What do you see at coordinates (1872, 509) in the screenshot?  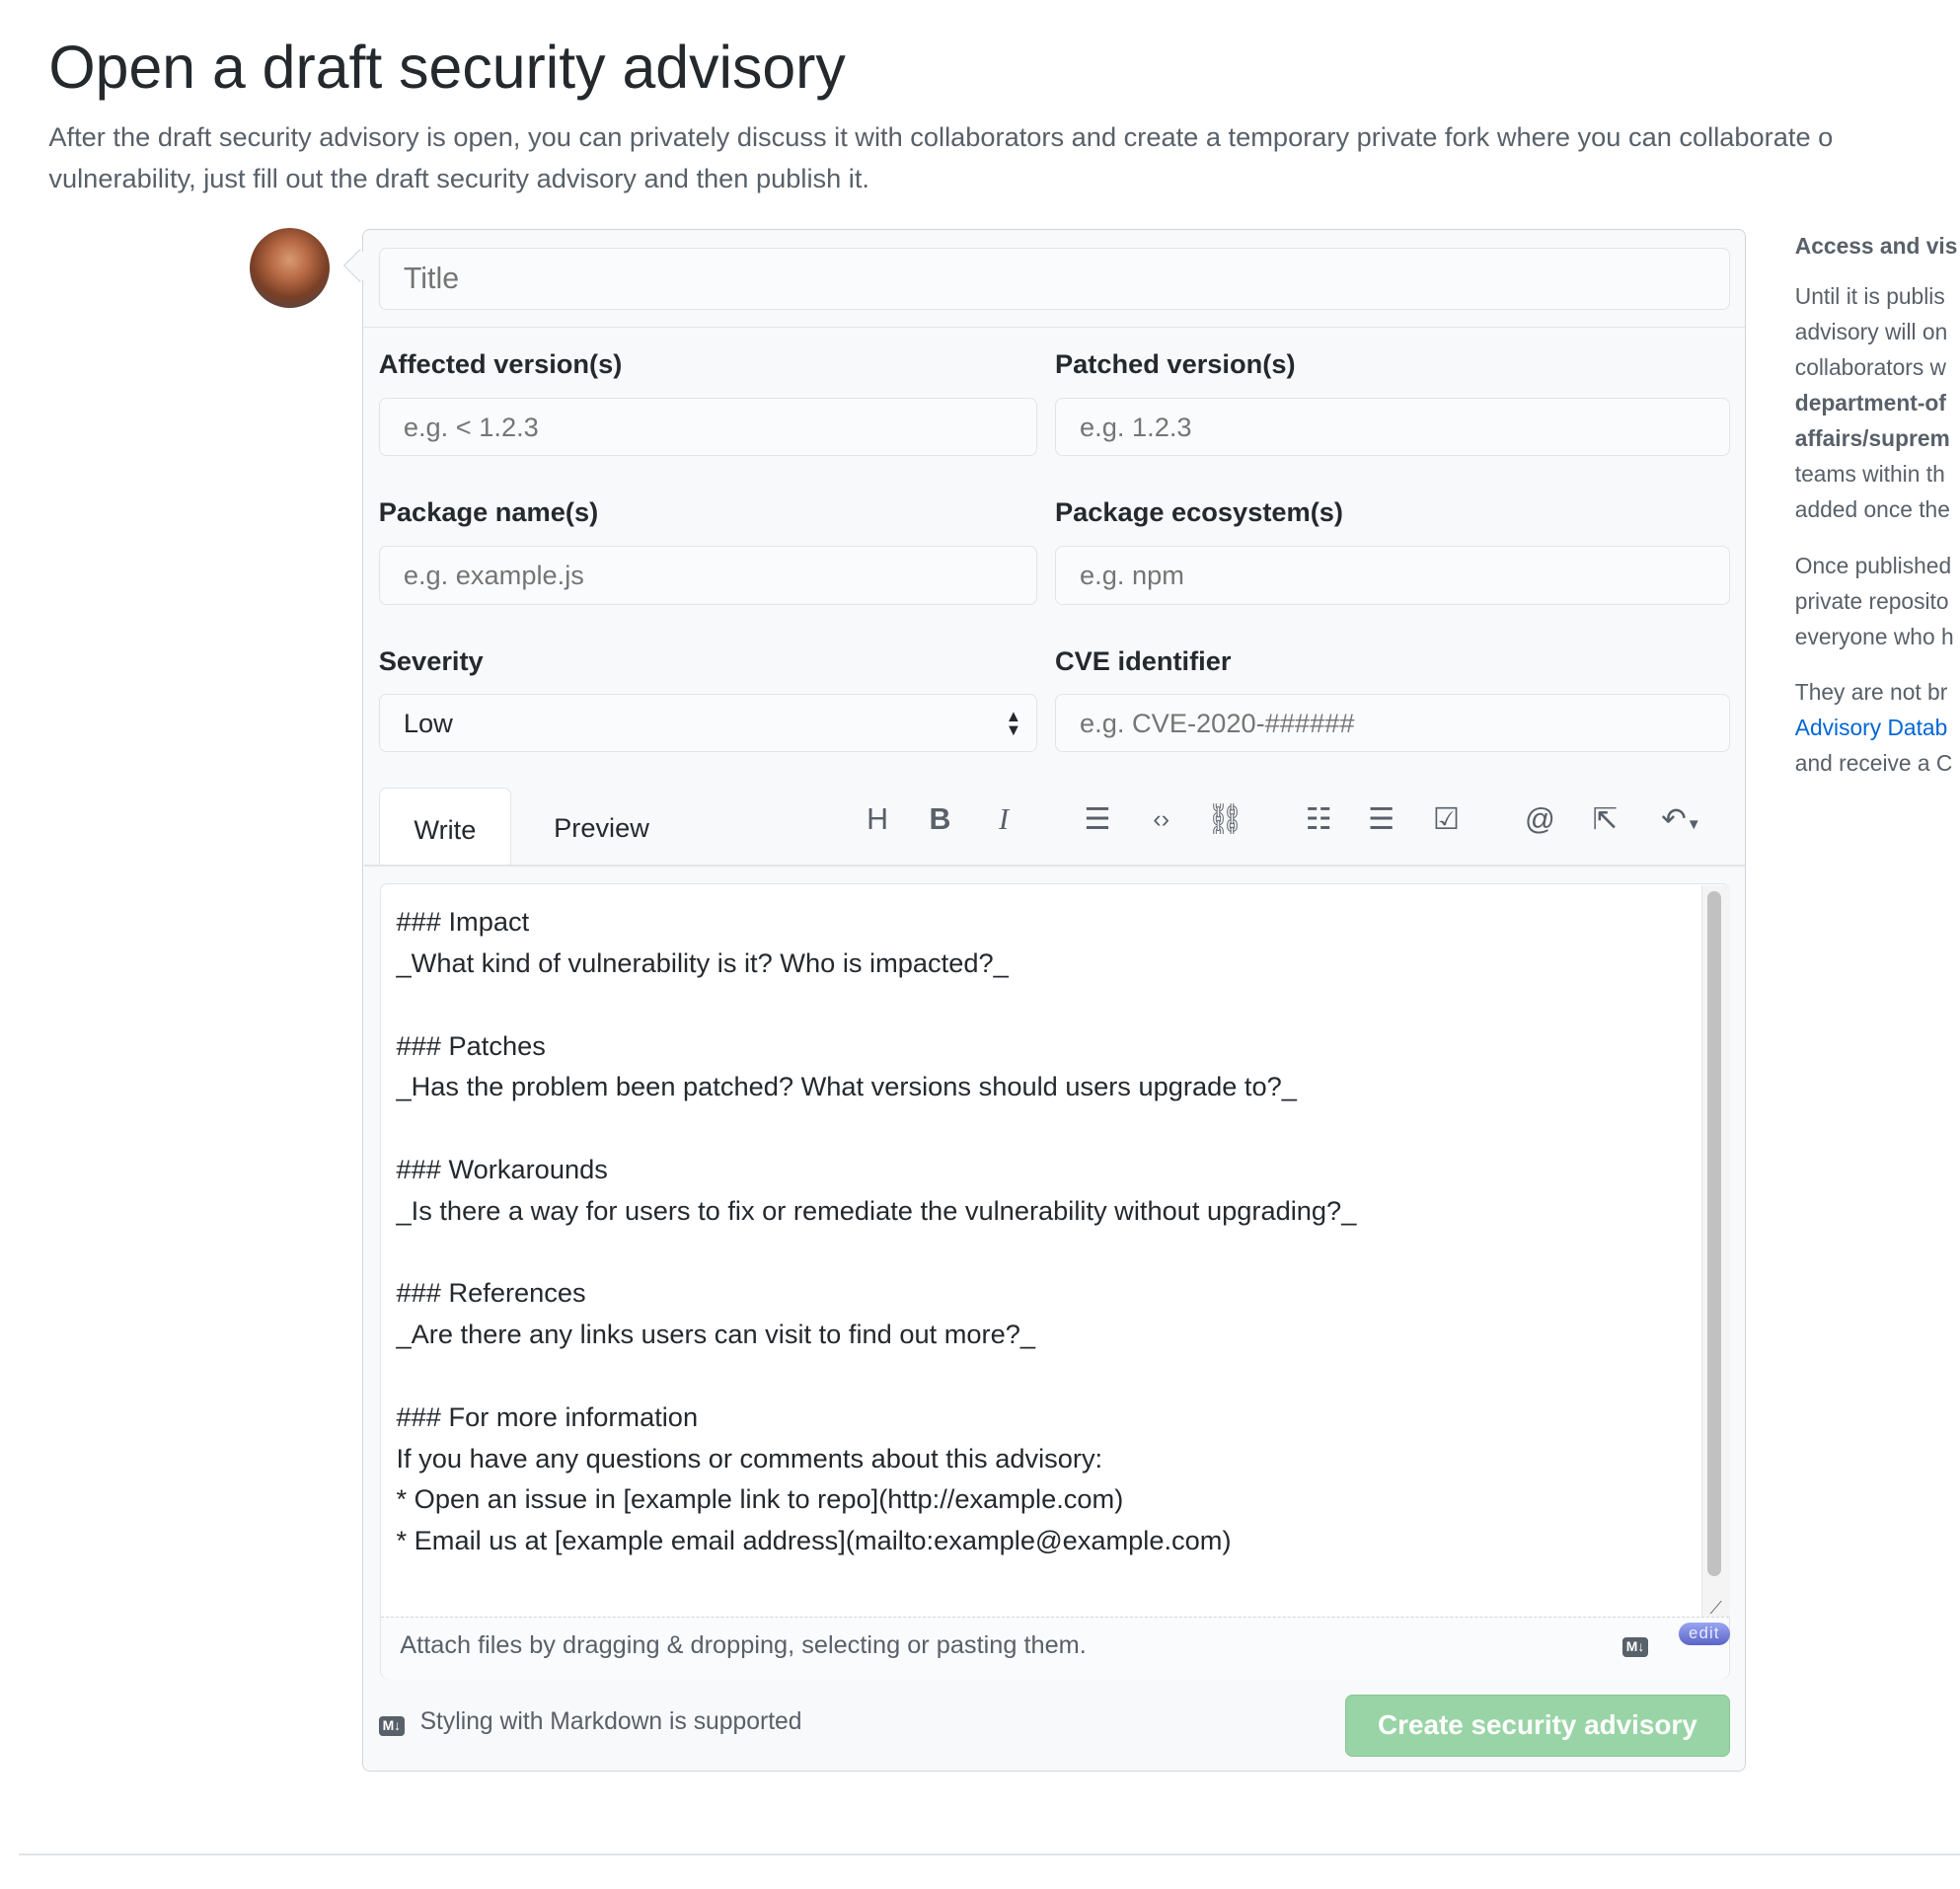 I see `sidebar-text: added once the` at bounding box center [1872, 509].